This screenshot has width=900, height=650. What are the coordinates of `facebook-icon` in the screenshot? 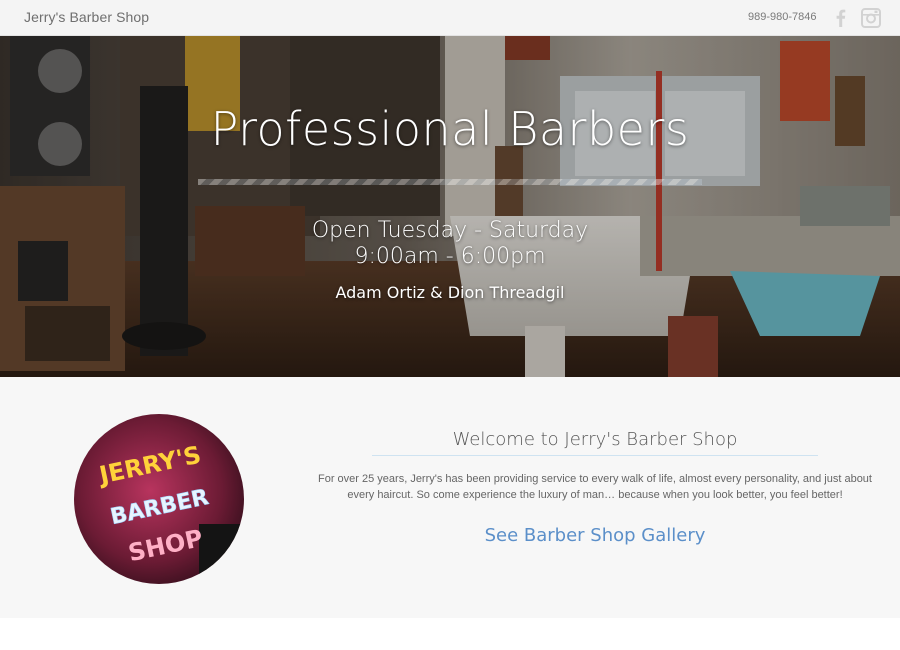 It's located at (841, 18).